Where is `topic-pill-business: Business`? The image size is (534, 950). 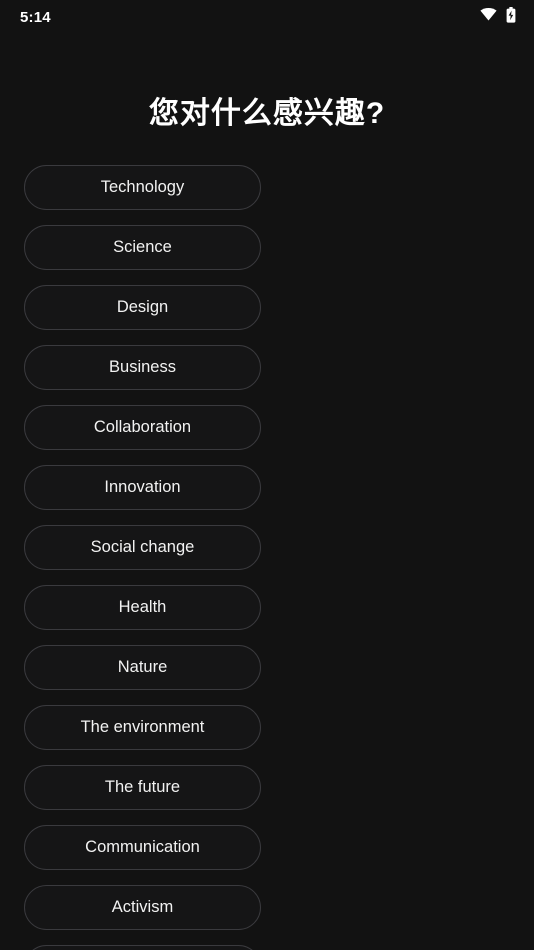 topic-pill-business: Business is located at coordinates (142, 367).